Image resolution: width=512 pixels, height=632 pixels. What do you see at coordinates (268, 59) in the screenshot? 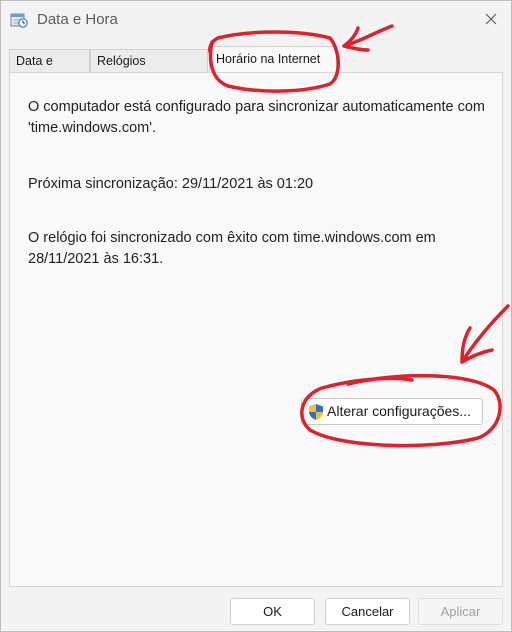
I see `tab-label: Horário na Internet` at bounding box center [268, 59].